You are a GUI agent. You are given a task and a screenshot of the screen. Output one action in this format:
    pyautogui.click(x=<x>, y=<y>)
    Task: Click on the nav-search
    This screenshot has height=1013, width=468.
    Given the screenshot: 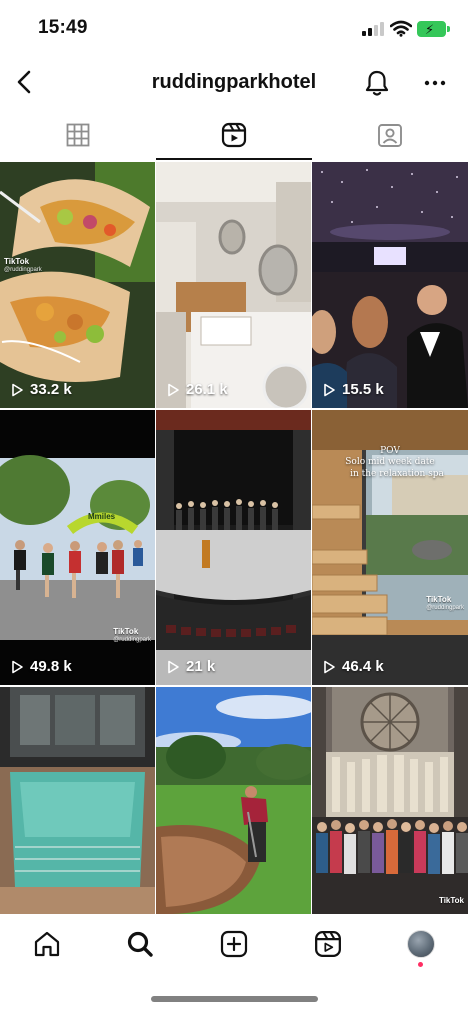 What is the action you would take?
    pyautogui.click(x=141, y=944)
    